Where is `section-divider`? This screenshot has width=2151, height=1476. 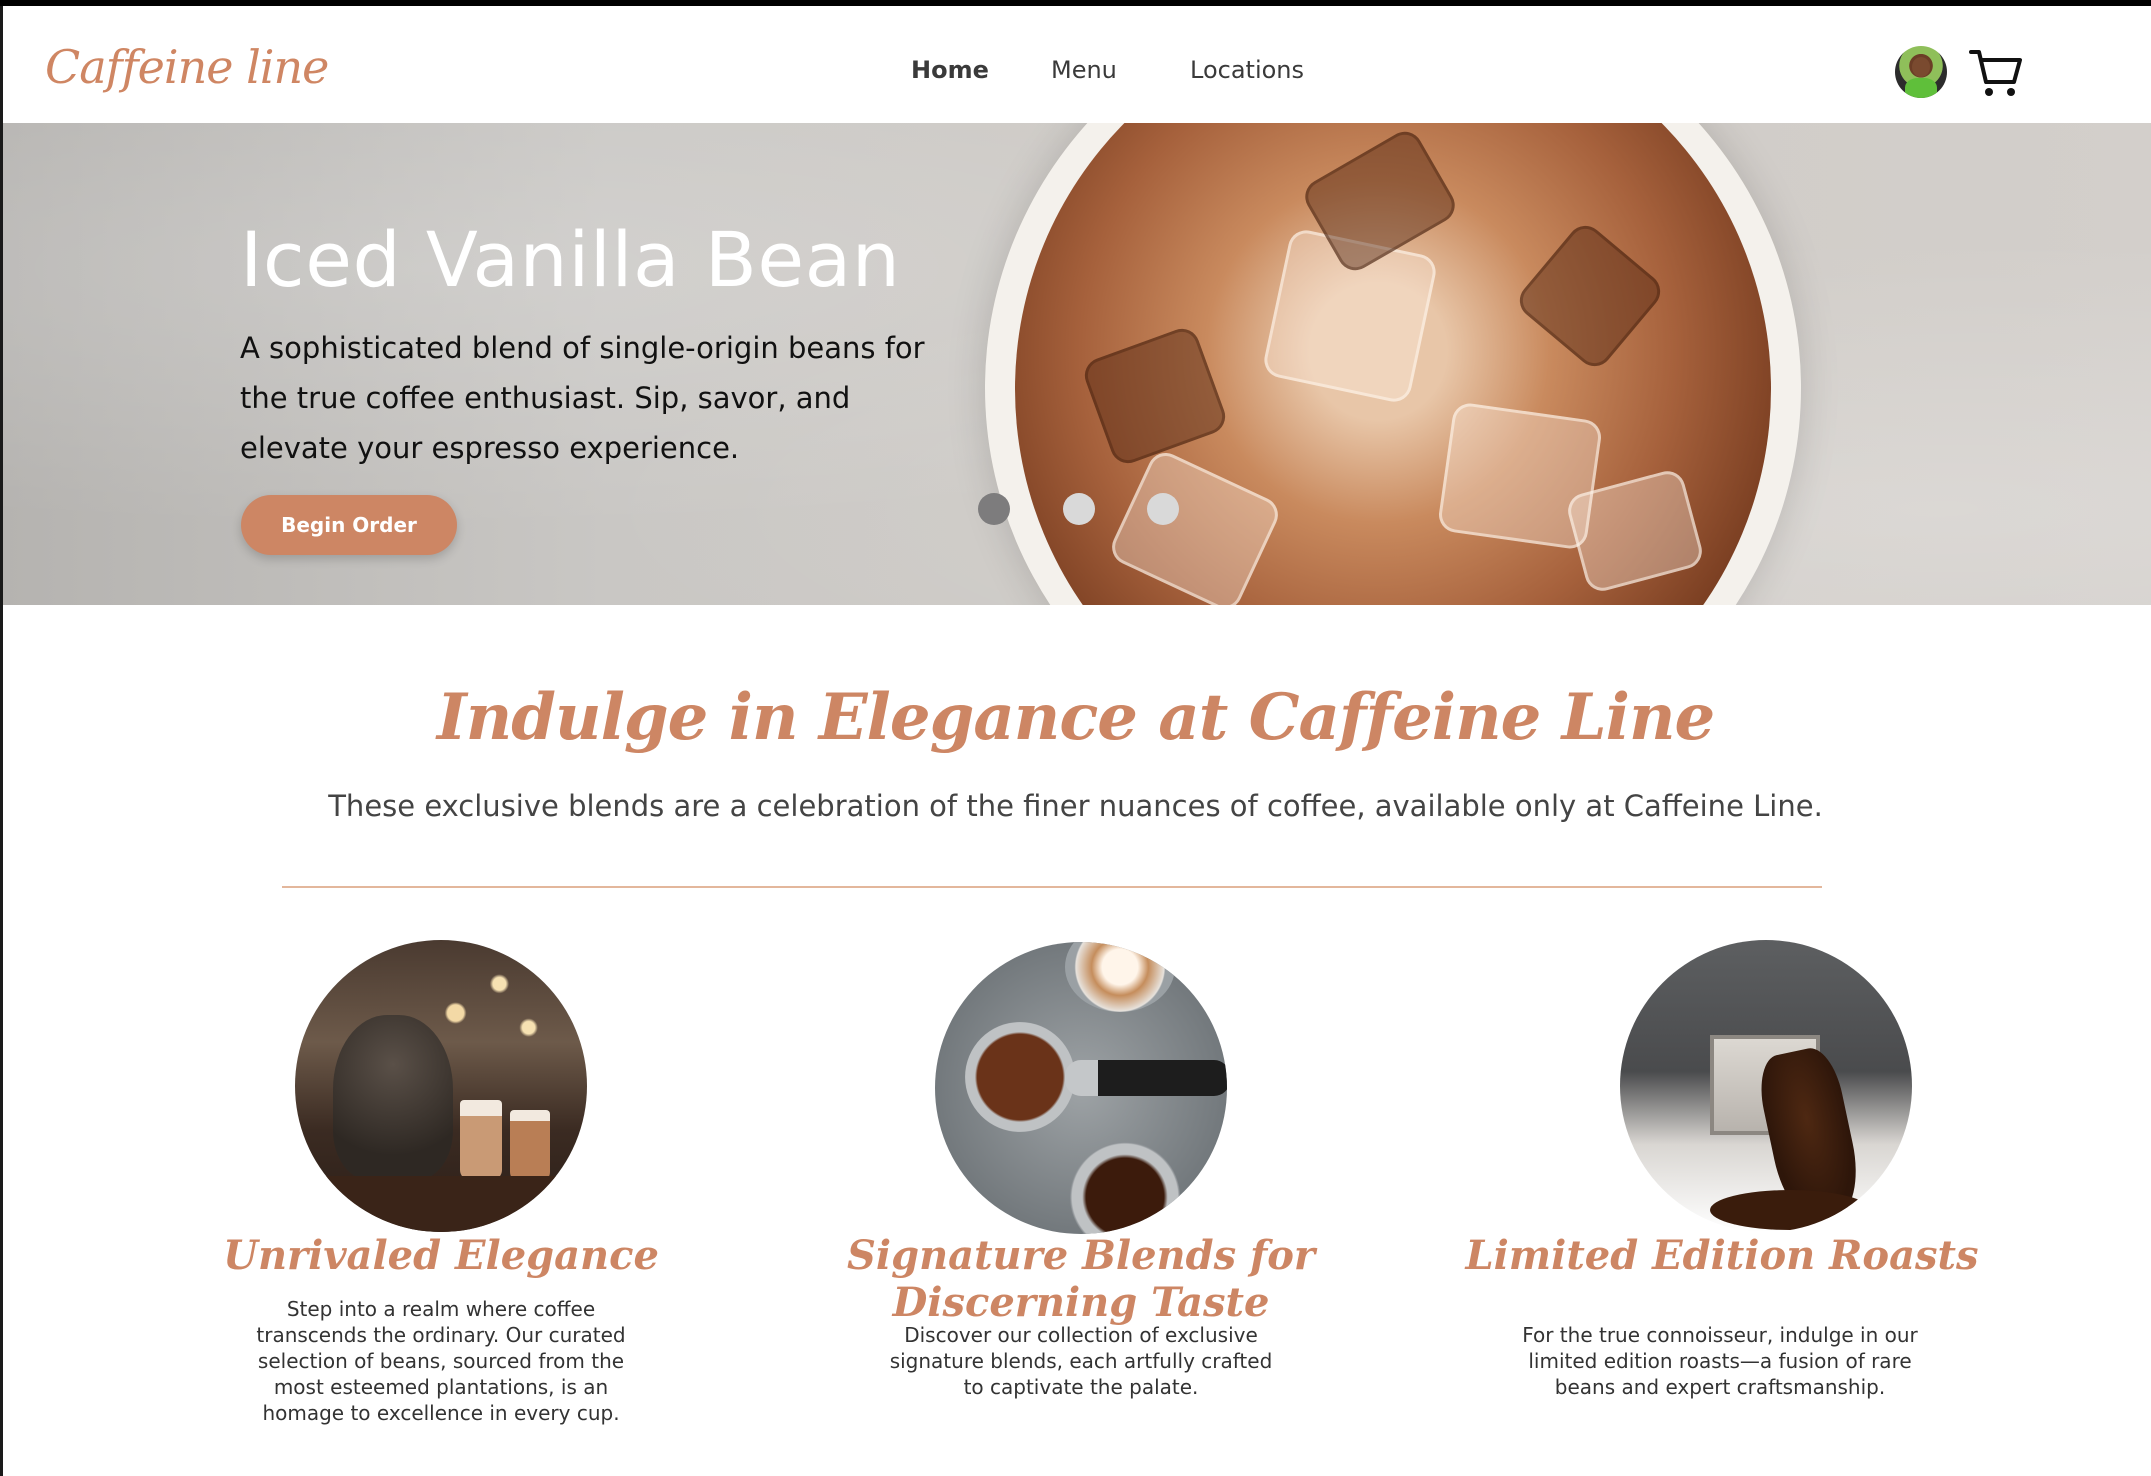
section-divider is located at coordinates (1052, 887).